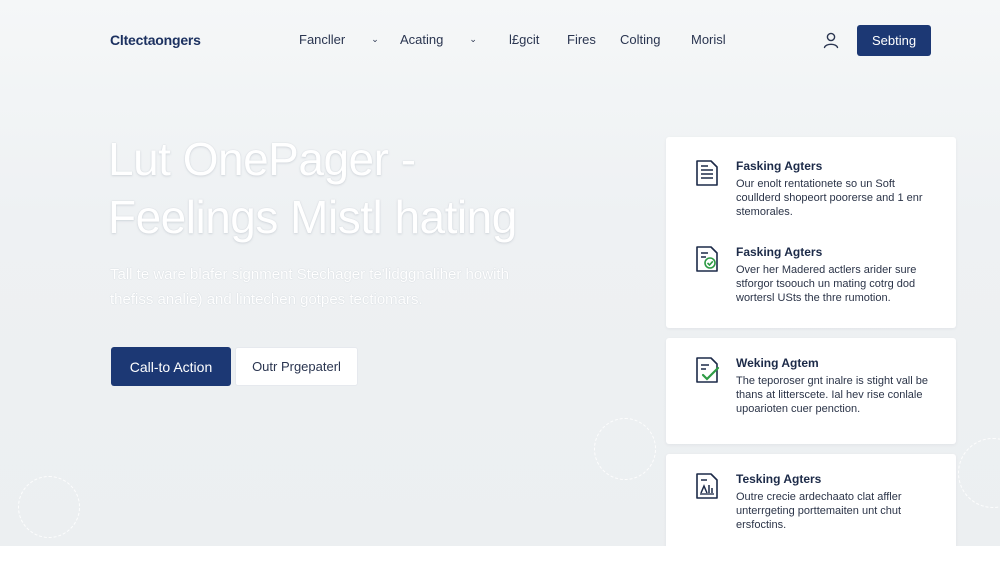 The image size is (1000, 562). Describe the element at coordinates (296, 366) in the screenshot. I see `secondary-button: Outr Prgepaterl` at that location.